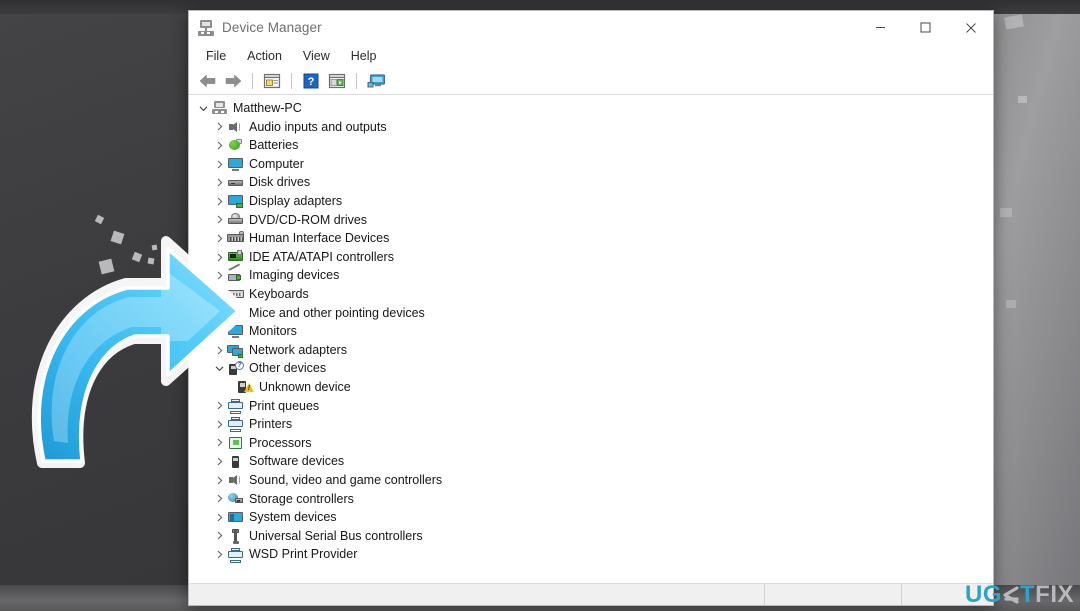 The width and height of the screenshot is (1080, 611). What do you see at coordinates (301, 498) in the screenshot?
I see `tree-item-label: Storage controllers` at bounding box center [301, 498].